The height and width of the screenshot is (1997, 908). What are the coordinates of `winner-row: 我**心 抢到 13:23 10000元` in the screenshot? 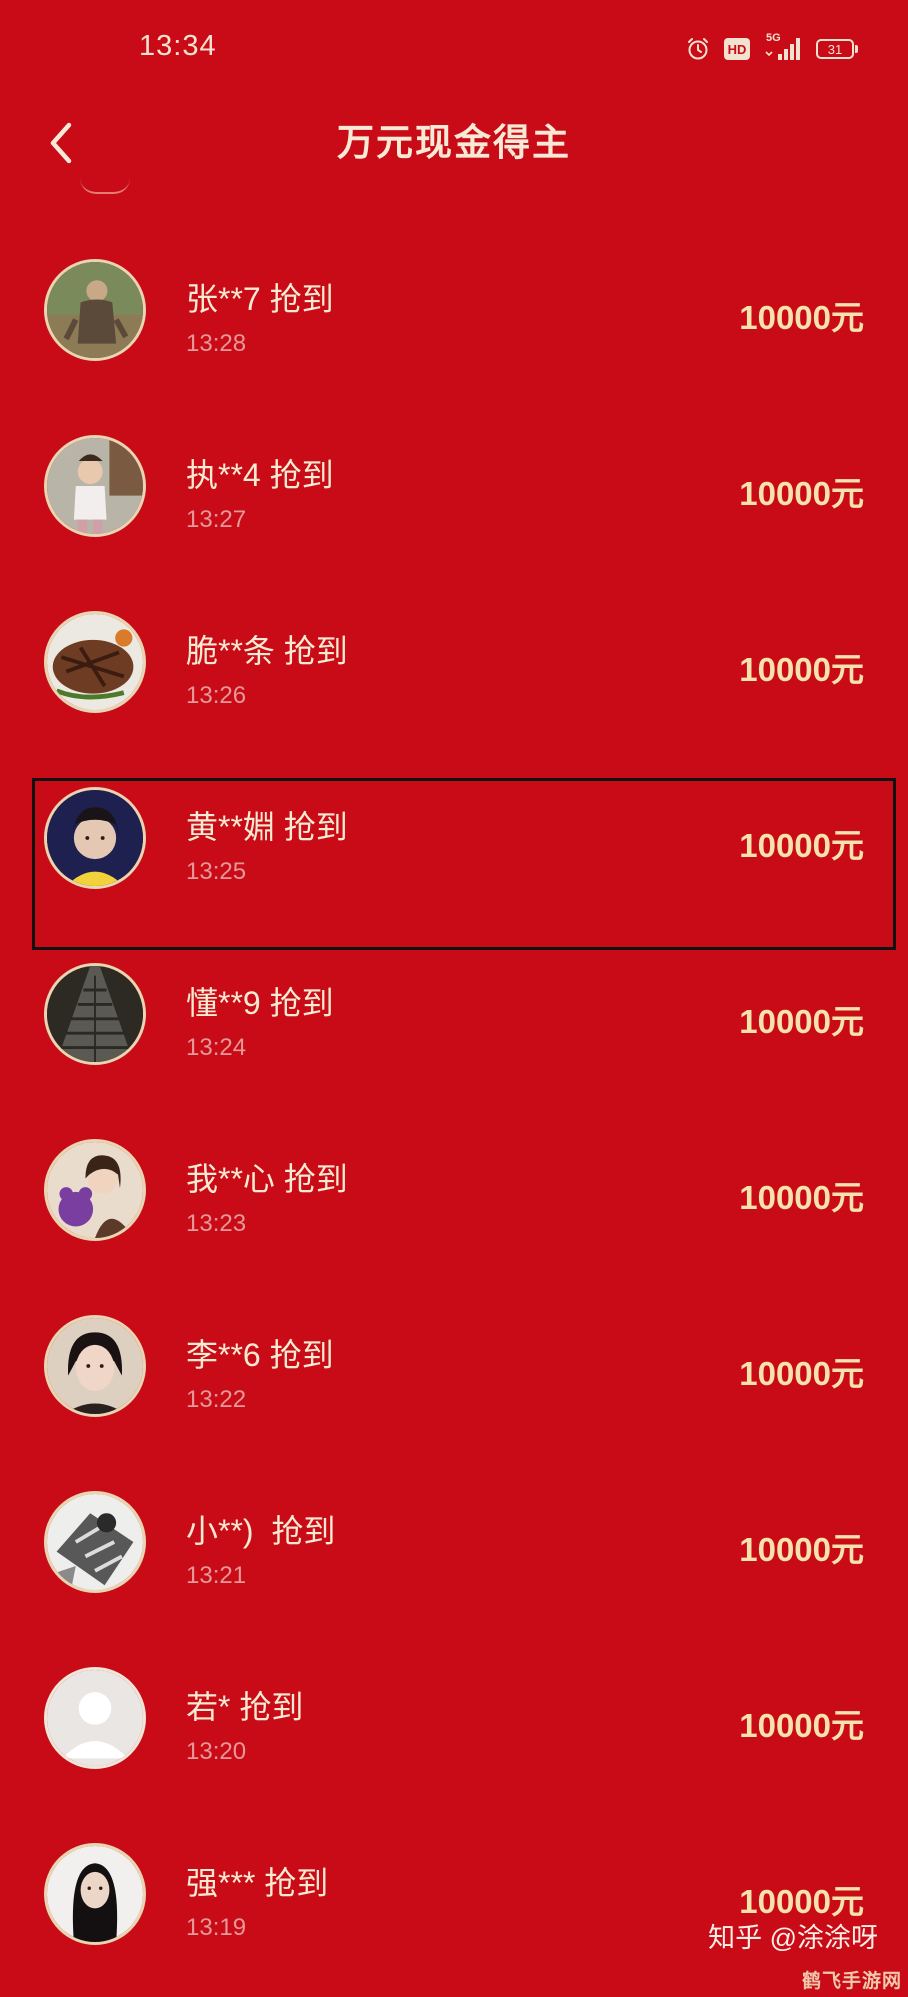 It's located at (454, 1190).